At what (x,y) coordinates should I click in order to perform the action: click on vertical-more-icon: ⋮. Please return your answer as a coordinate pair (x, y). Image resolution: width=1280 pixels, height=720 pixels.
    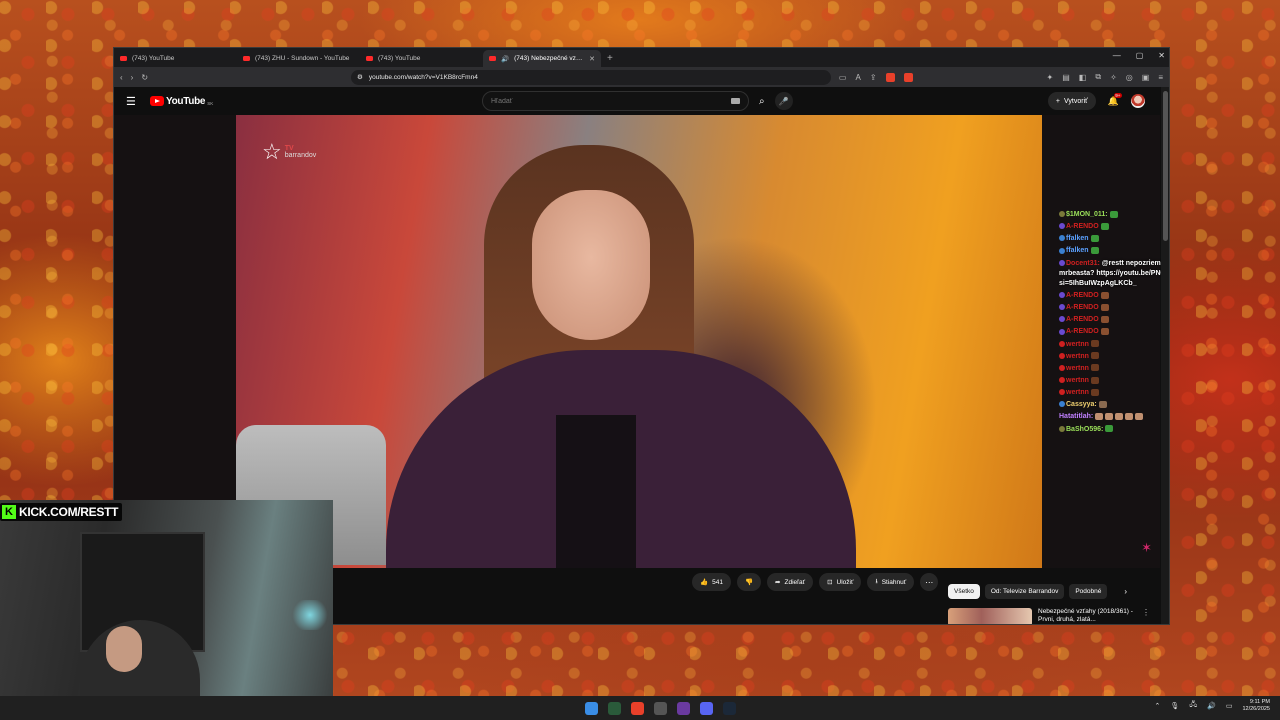
    Looking at the image, I should click on (1146, 616).